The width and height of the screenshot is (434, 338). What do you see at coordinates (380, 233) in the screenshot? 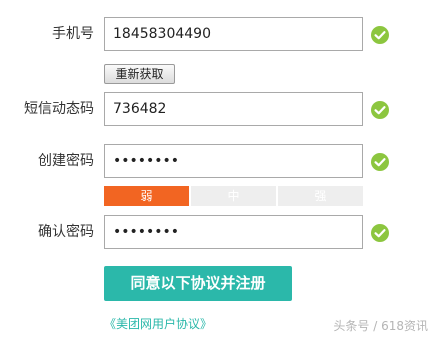
I see `confirm-password-valid-check-icon` at bounding box center [380, 233].